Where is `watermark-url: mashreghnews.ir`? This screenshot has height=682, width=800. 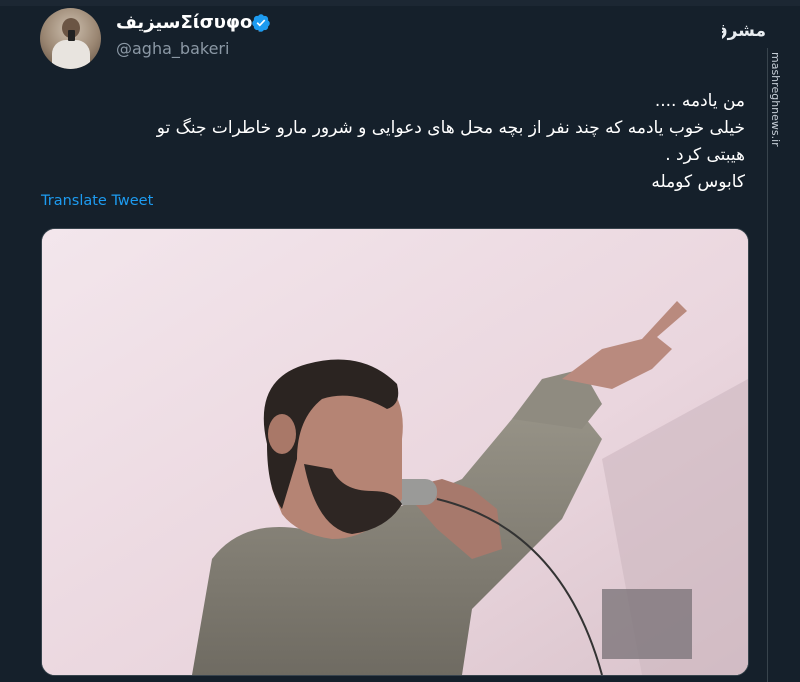 watermark-url: mashreghnews.ir is located at coordinates (775, 99).